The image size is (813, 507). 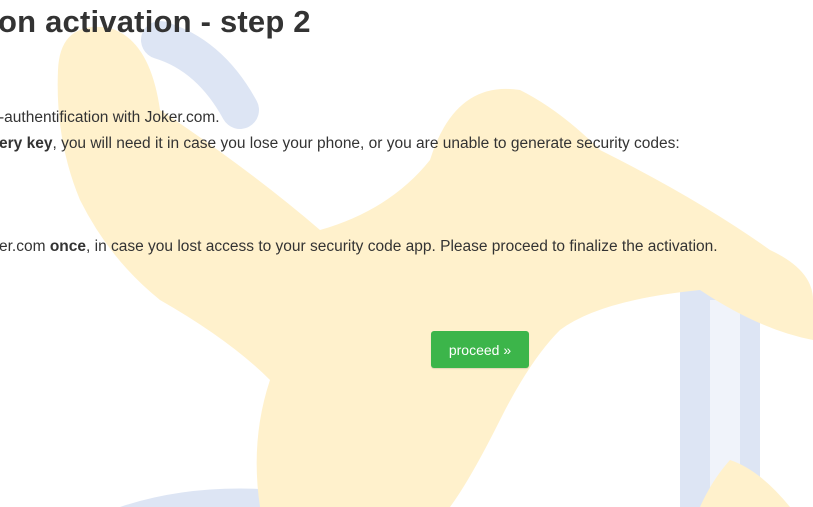 What do you see at coordinates (68, 246) in the screenshot?
I see `finalize-emphasis: once` at bounding box center [68, 246].